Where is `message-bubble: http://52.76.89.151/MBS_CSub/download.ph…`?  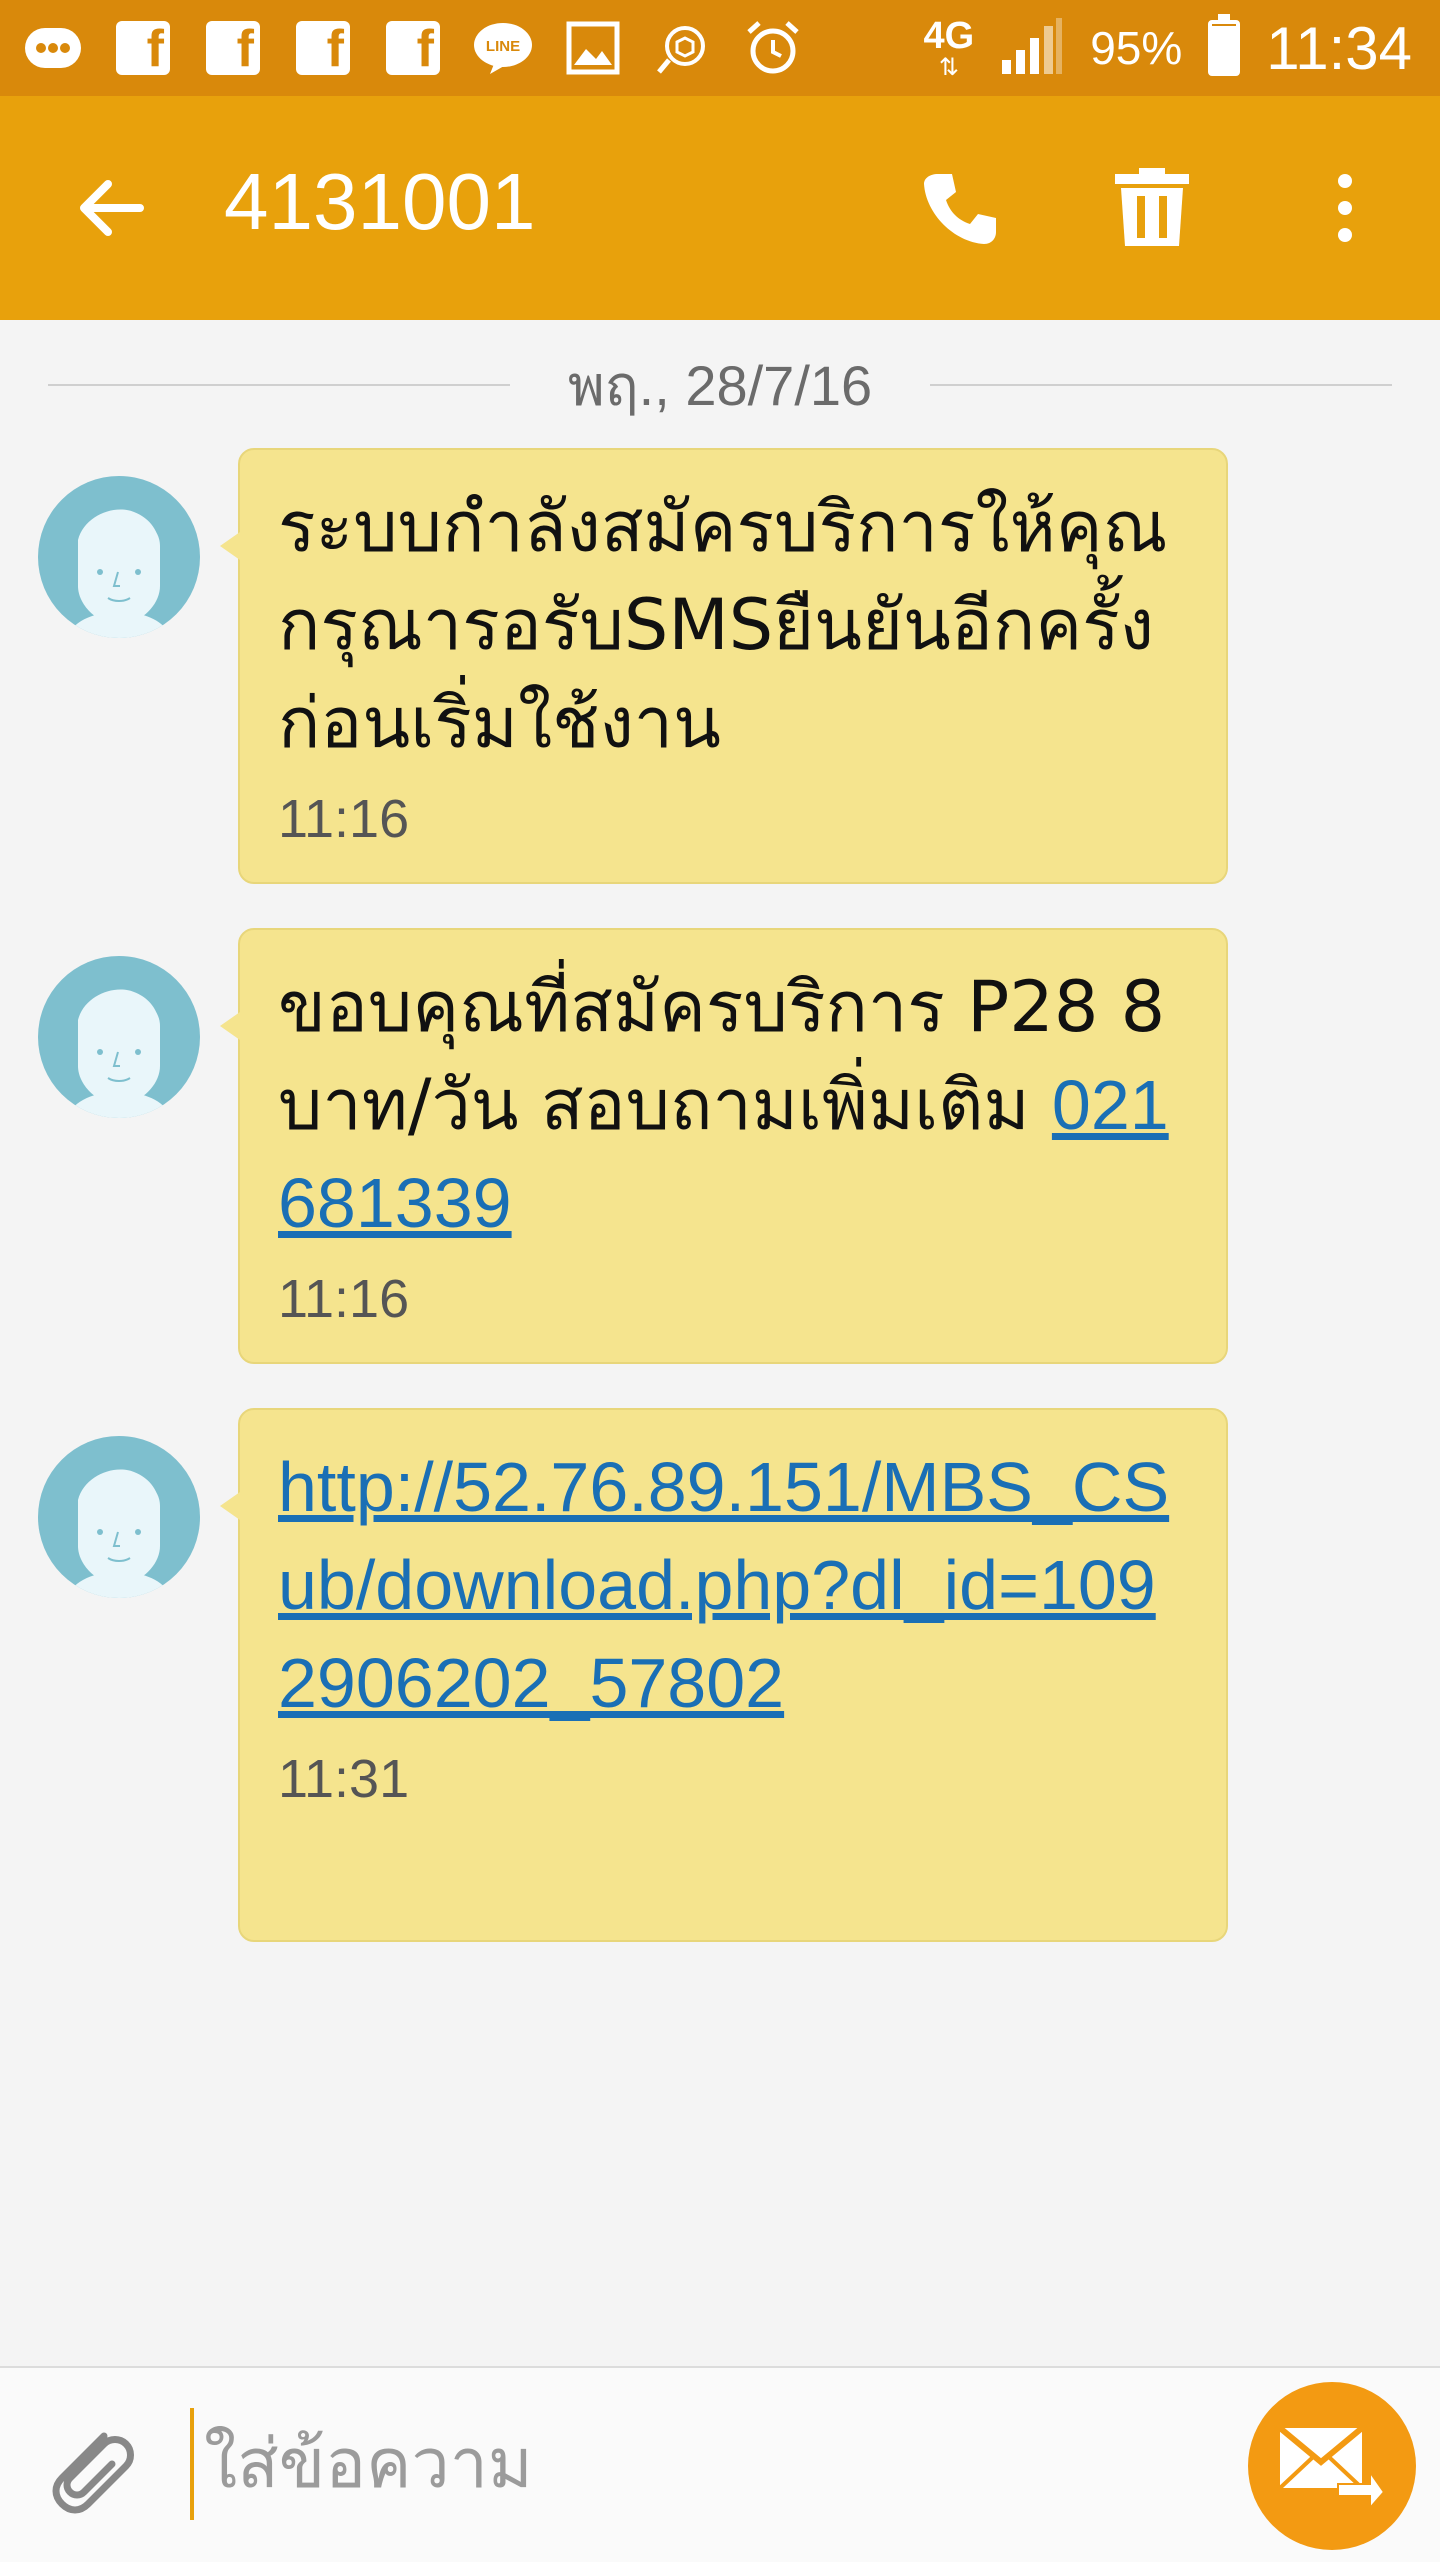
message-bubble: http://52.76.89.151/MBS_CSub/download.ph… is located at coordinates (724, 1675).